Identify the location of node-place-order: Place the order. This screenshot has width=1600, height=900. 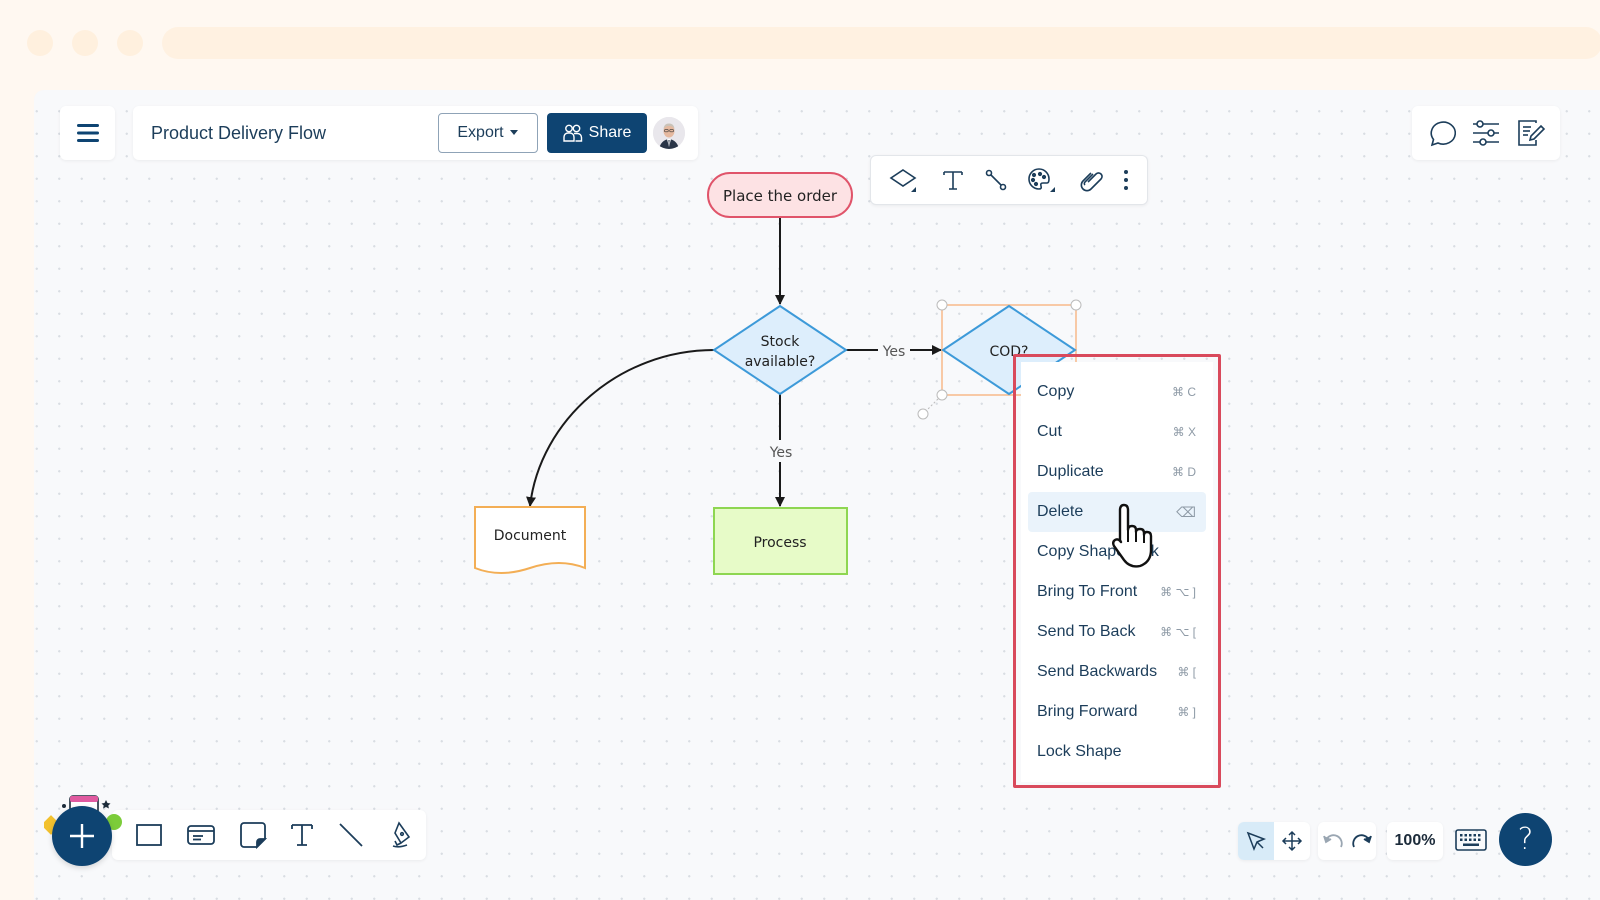
(780, 195).